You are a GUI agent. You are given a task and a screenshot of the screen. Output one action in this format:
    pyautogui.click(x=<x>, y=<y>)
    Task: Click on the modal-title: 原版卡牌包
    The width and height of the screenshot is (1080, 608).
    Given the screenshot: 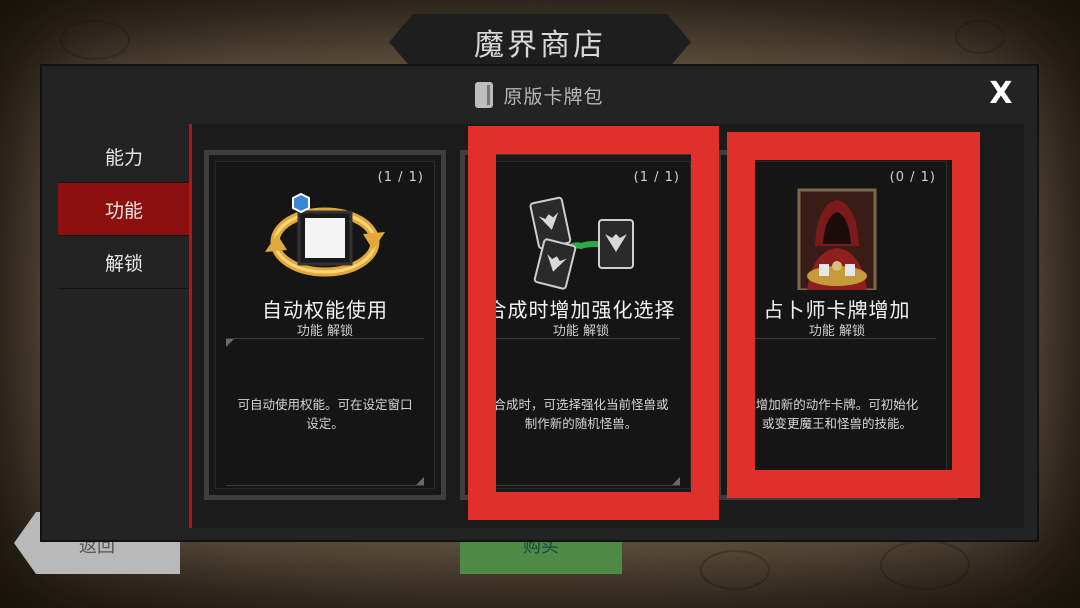 What is the action you would take?
    pyautogui.click(x=553, y=96)
    